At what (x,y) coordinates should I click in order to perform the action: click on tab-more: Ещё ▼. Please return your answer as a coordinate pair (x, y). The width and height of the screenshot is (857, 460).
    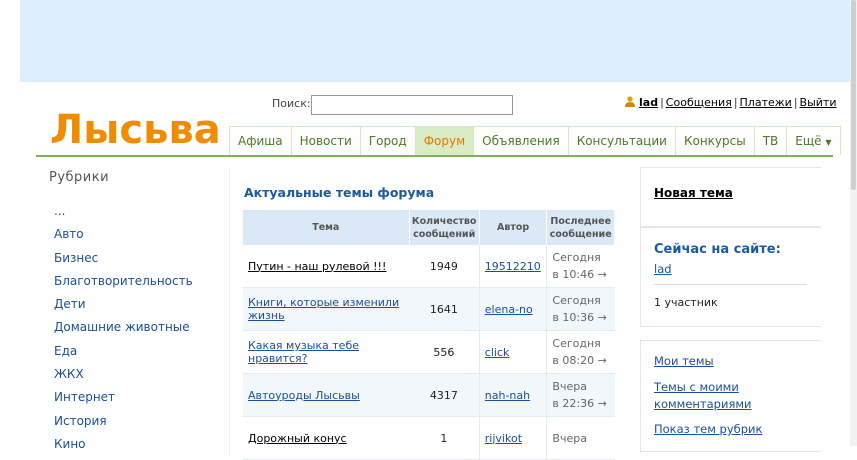
    Looking at the image, I should click on (813, 140).